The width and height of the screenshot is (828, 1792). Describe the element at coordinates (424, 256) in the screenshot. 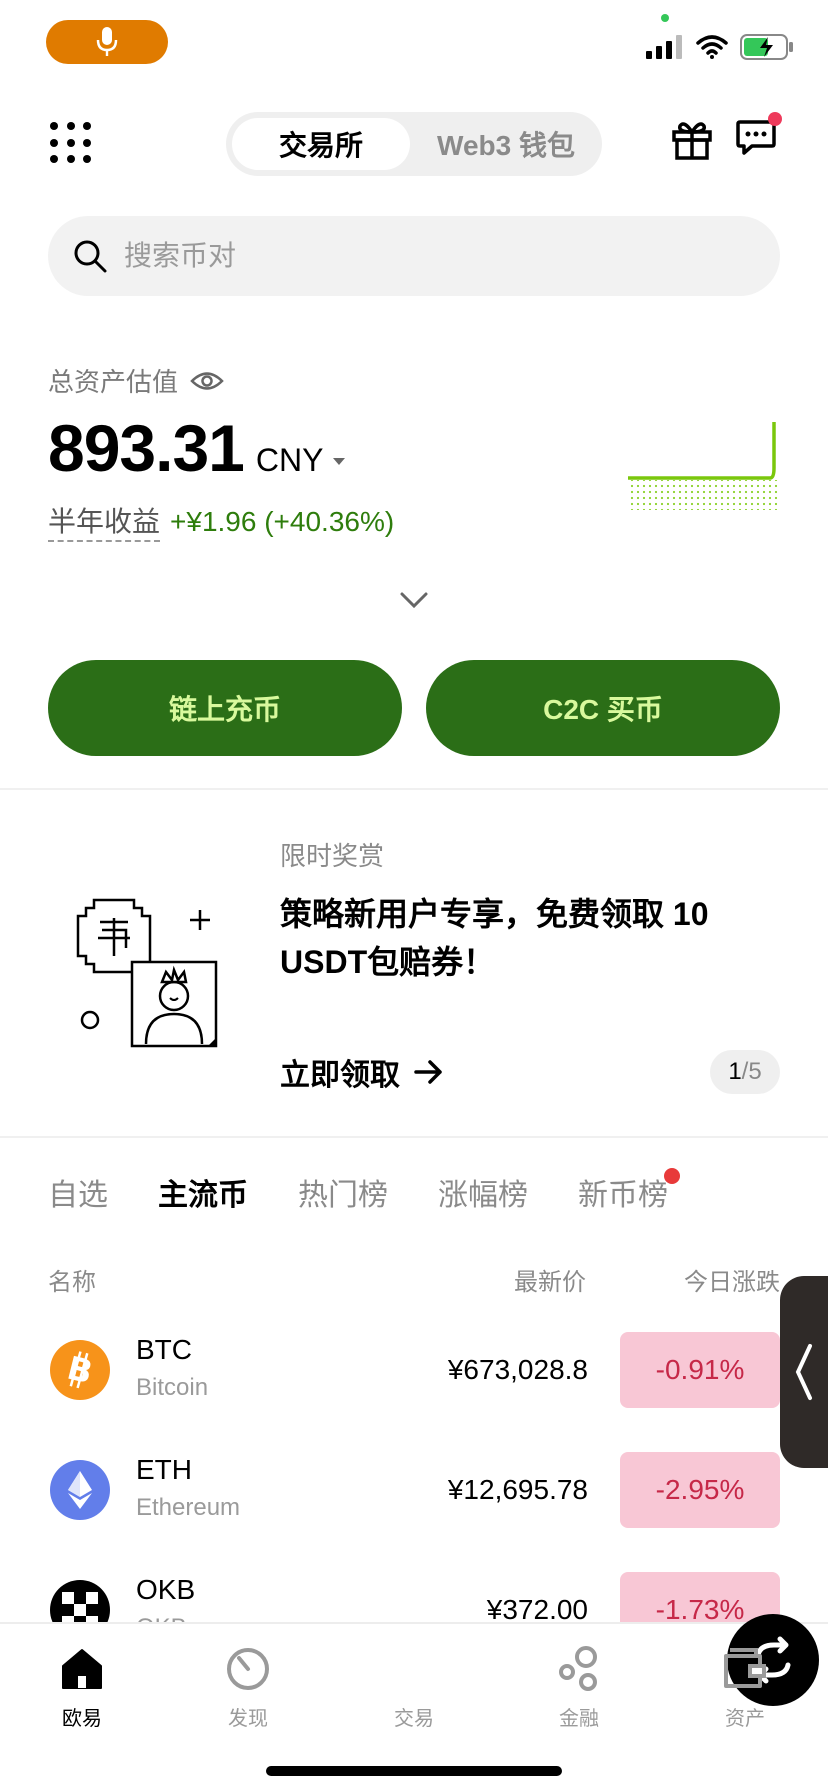

I see `search-input` at that location.